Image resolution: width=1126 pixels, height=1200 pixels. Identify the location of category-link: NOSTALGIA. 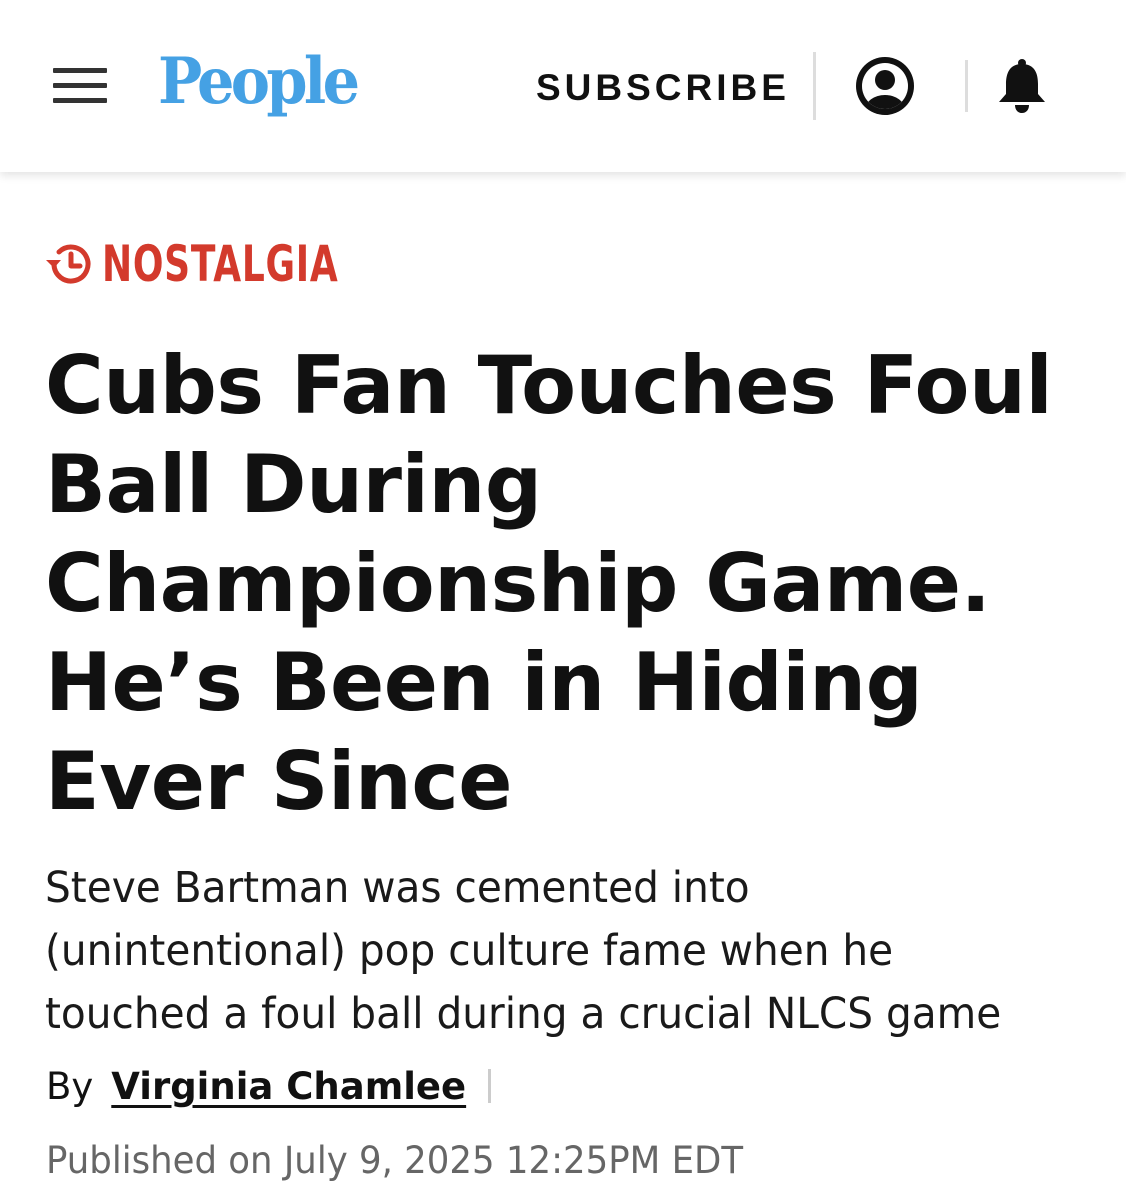
(236, 264).